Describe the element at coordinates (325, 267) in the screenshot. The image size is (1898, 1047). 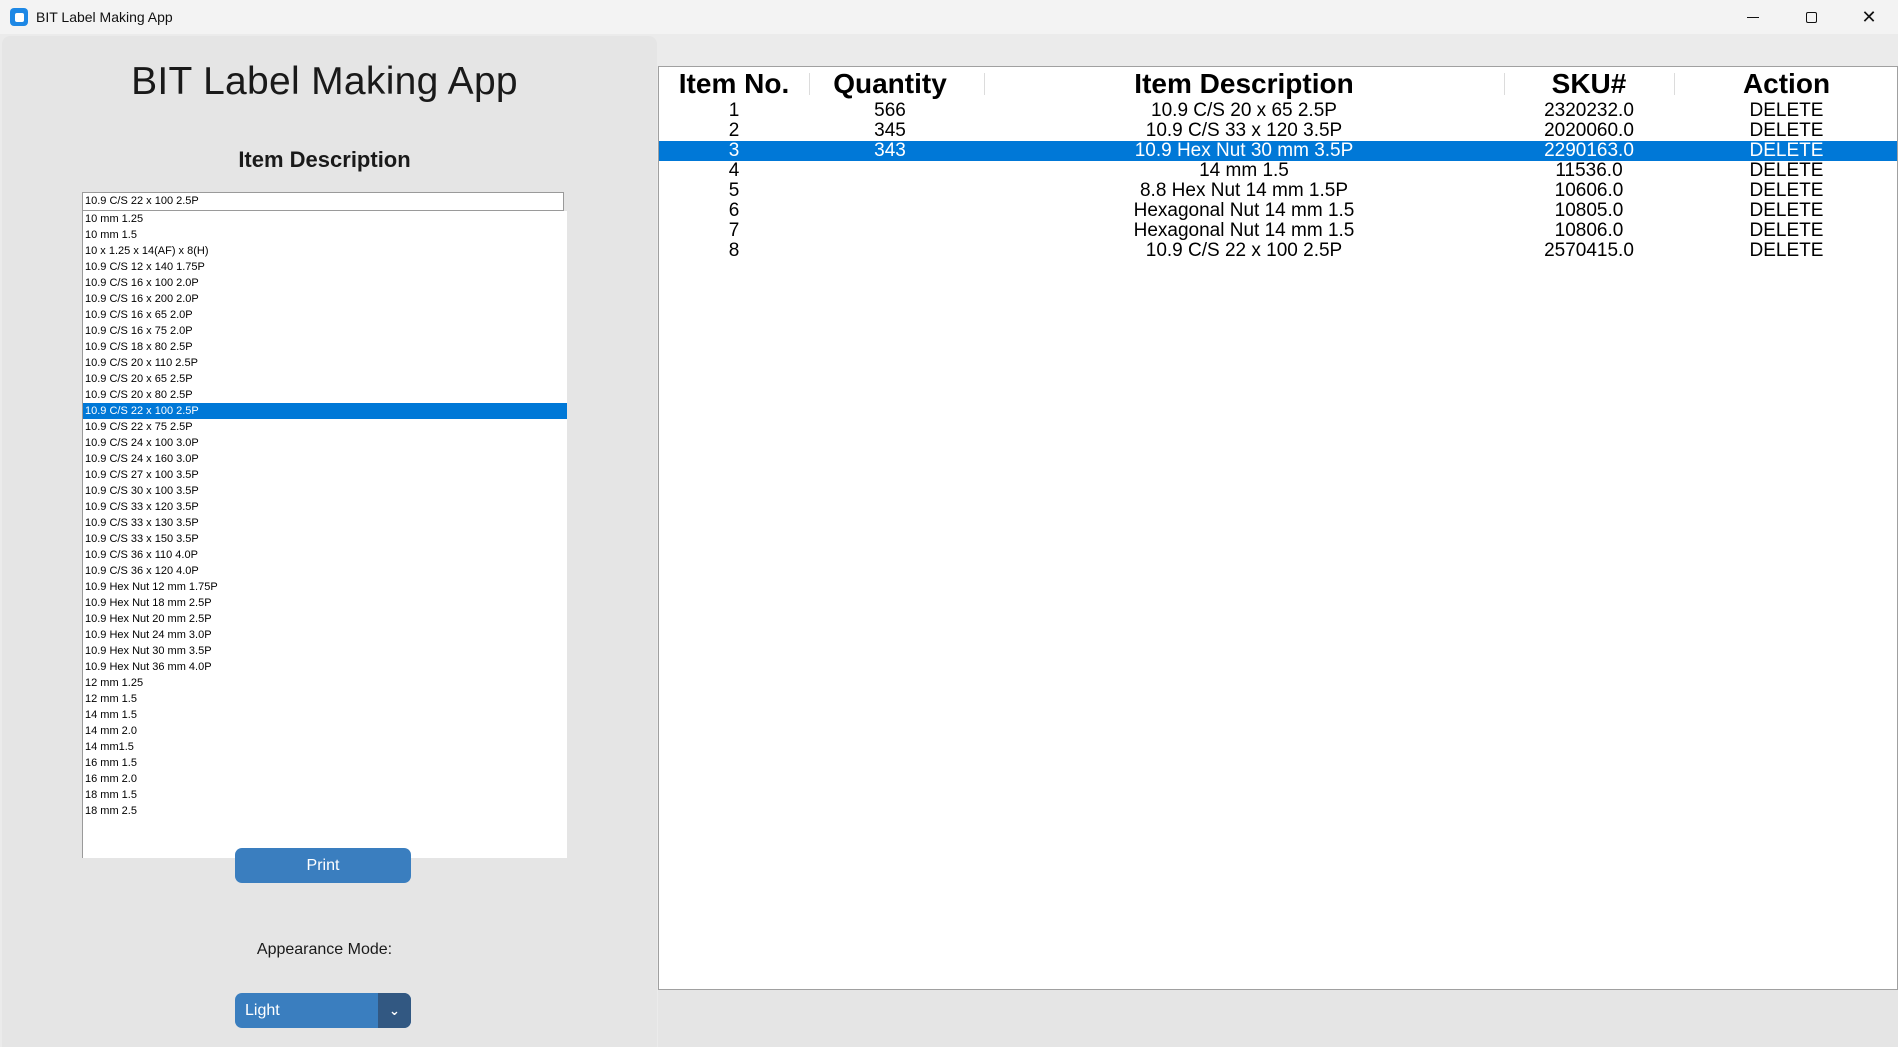
I see `list-item: 10.9 C/S 12 x 140 1.75P` at that location.